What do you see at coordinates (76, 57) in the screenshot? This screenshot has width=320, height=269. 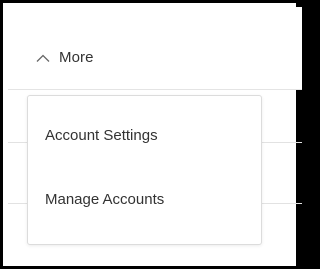 I see `more-label: More` at bounding box center [76, 57].